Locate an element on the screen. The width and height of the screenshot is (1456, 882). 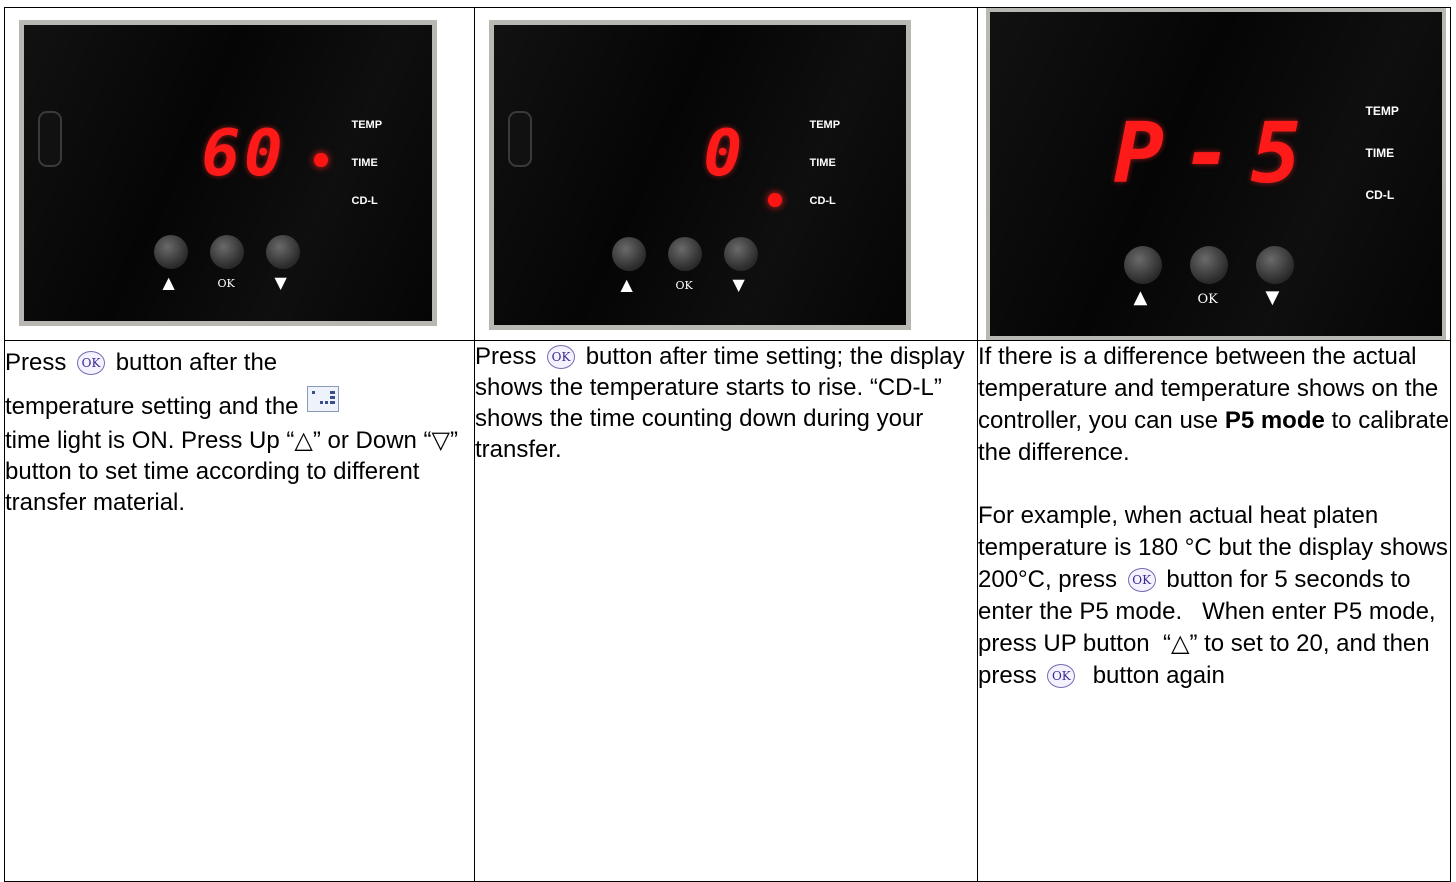
photo-cell-3: P-5 TEMP TIME CD-L ▲ OK ▼ is located at coordinates (1214, 174).